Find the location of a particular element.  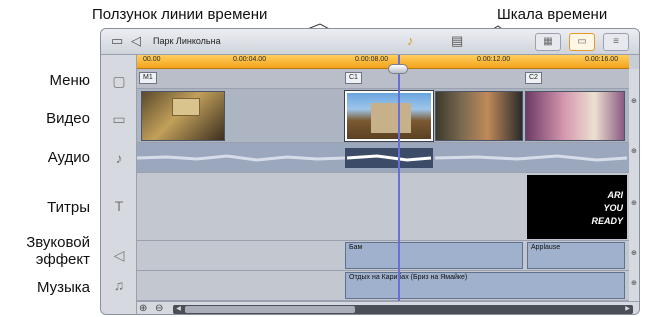

audio-waveform is located at coordinates (382, 158).